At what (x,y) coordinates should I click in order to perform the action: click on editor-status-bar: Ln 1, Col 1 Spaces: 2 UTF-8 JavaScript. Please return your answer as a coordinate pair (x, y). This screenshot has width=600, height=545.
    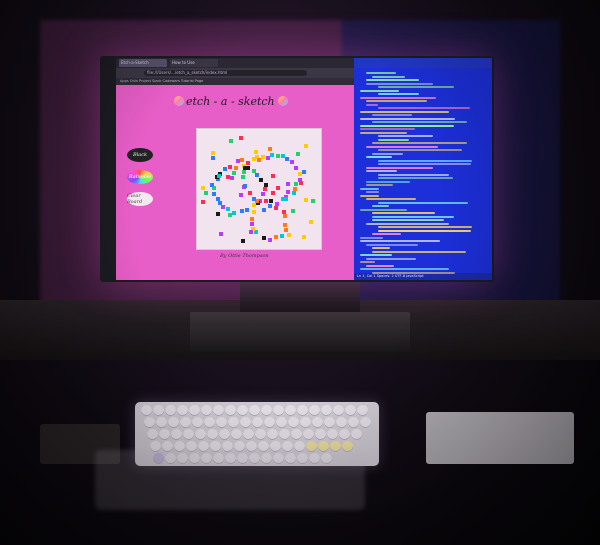
    Looking at the image, I should click on (423, 276).